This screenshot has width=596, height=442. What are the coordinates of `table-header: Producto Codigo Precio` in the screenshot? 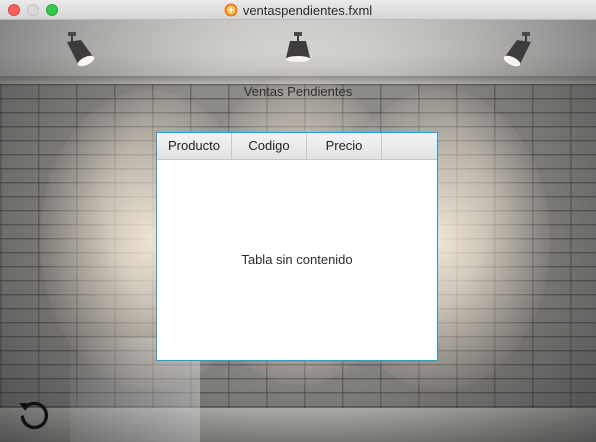 It's located at (297, 146).